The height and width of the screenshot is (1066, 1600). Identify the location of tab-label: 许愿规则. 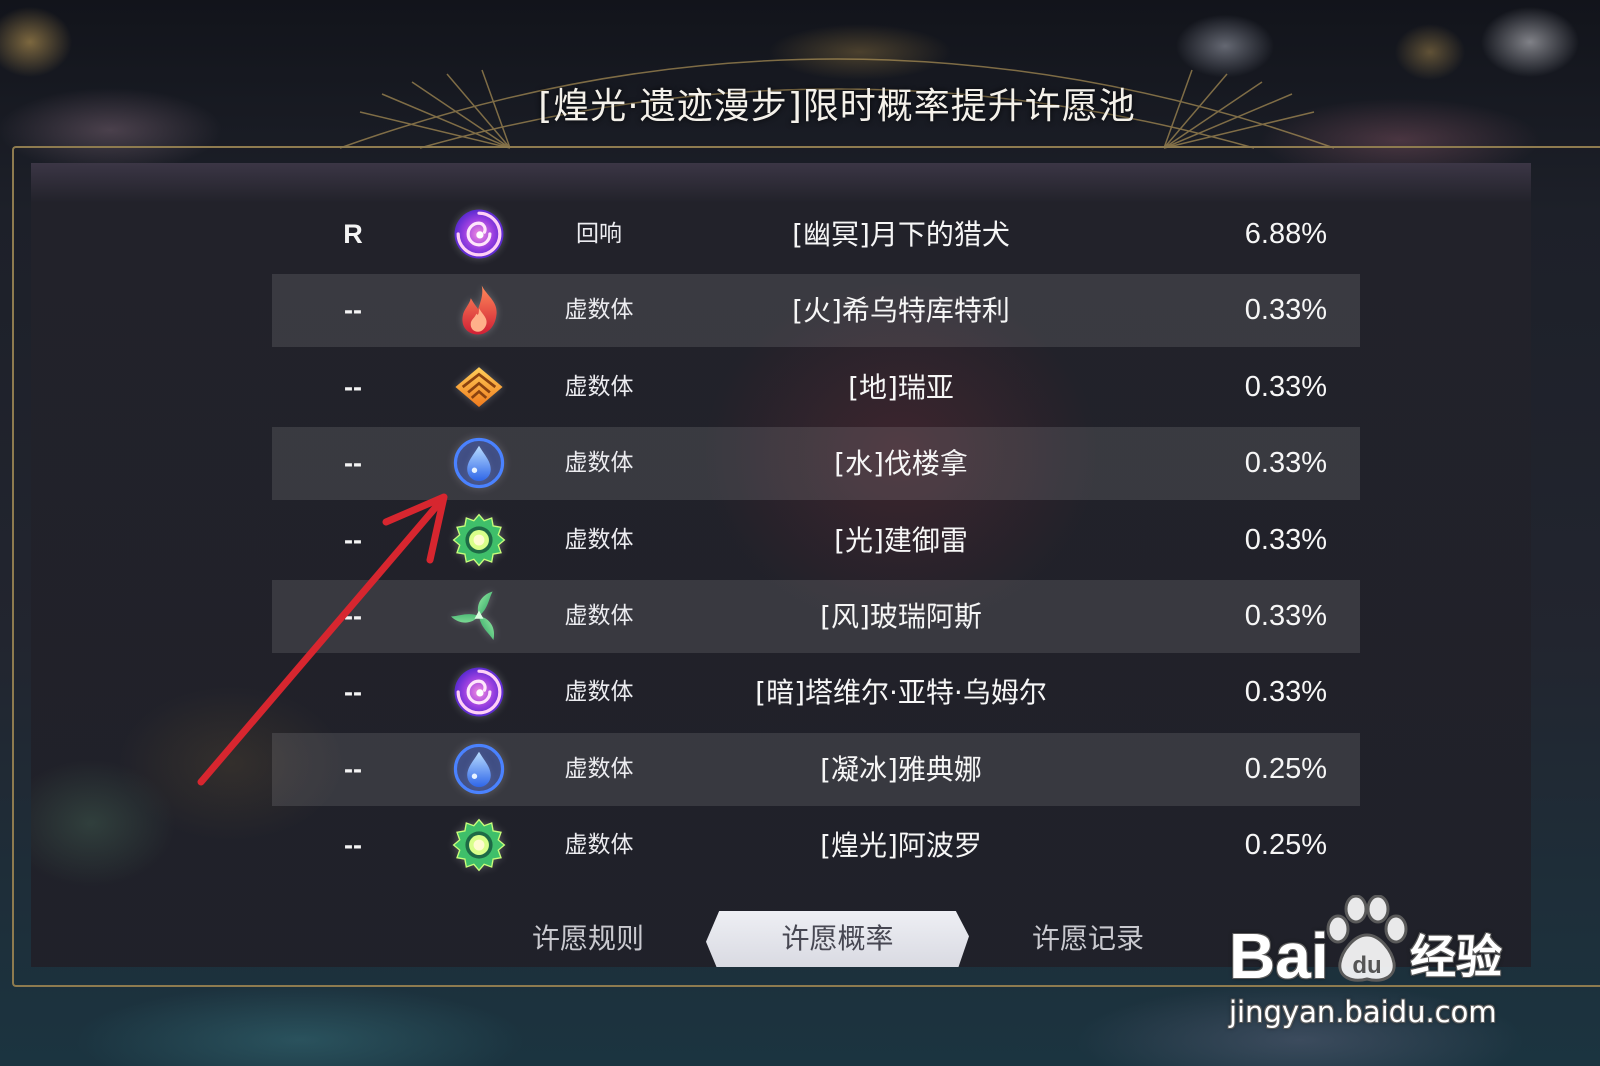
(587, 938).